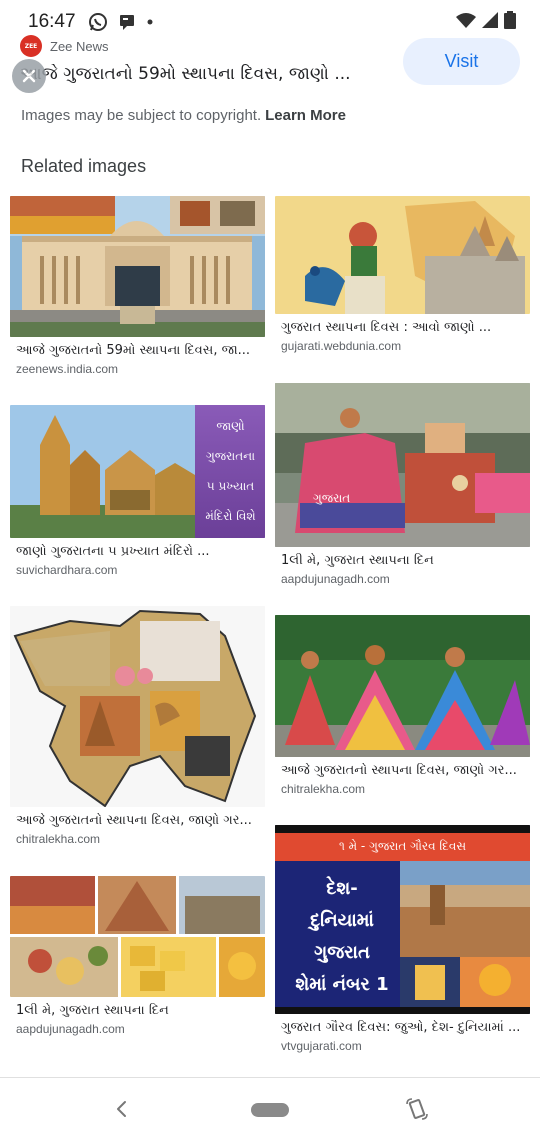 This screenshot has height=1140, width=540. I want to click on source-name: Zee News, so click(79, 46).